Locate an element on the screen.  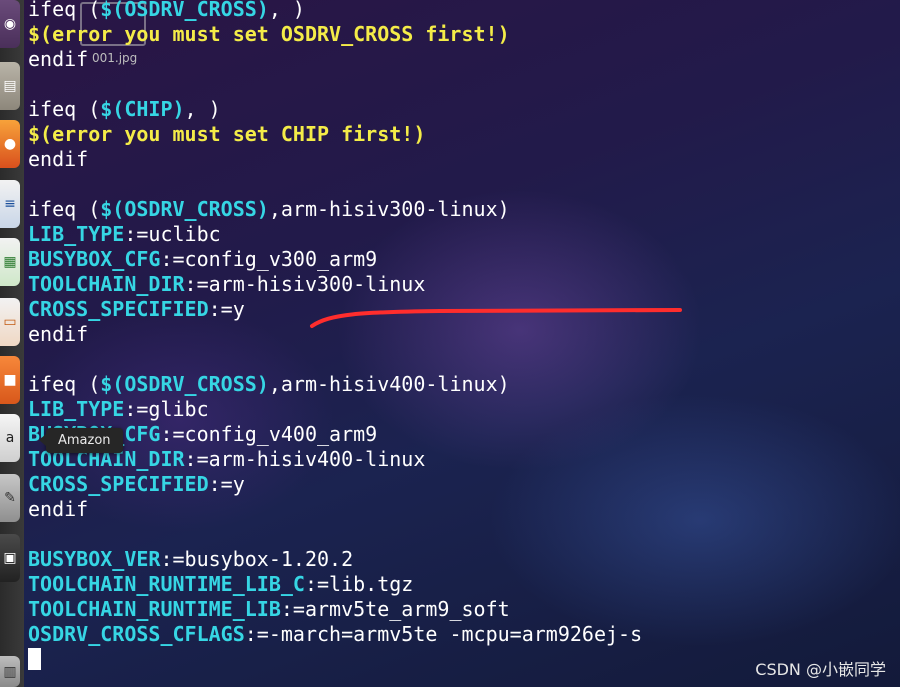
trash-icon: ▥ is located at coordinates (10, 671).